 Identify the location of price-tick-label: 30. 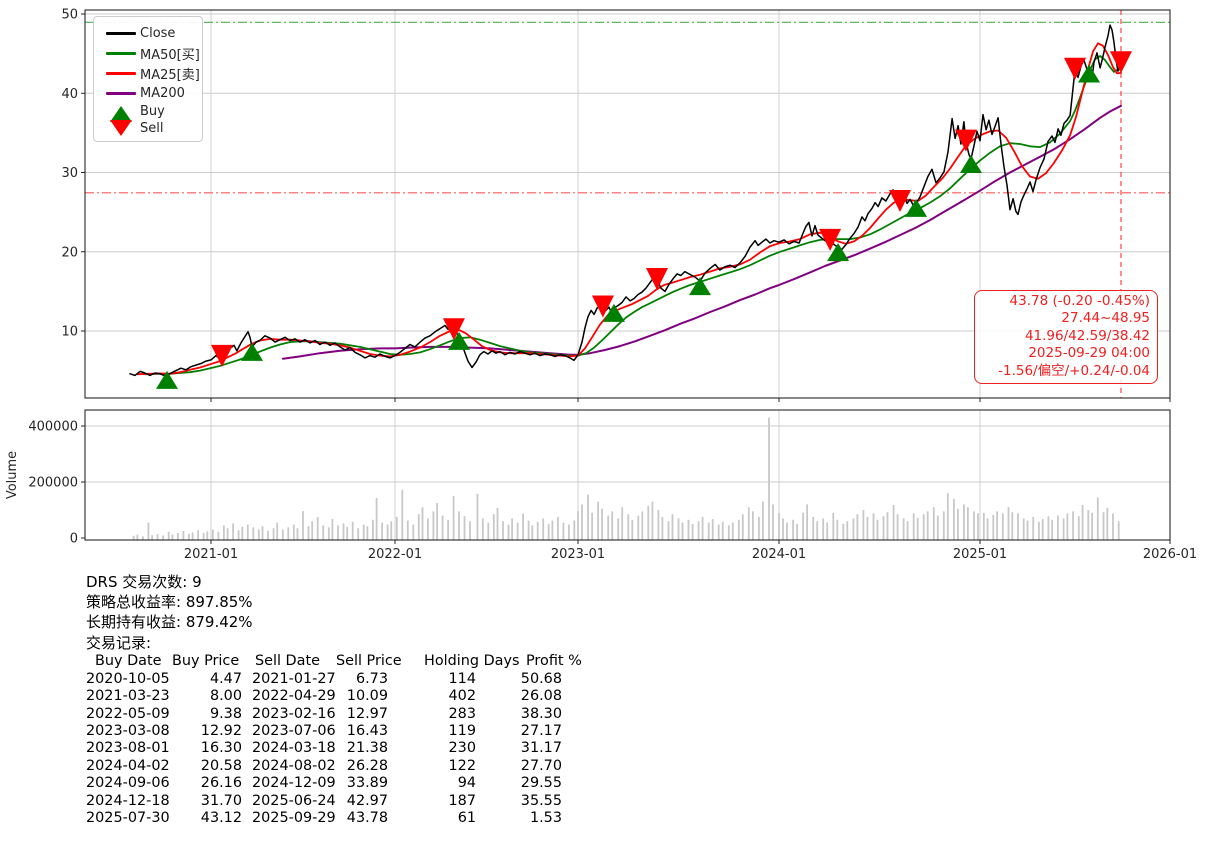
(69, 173).